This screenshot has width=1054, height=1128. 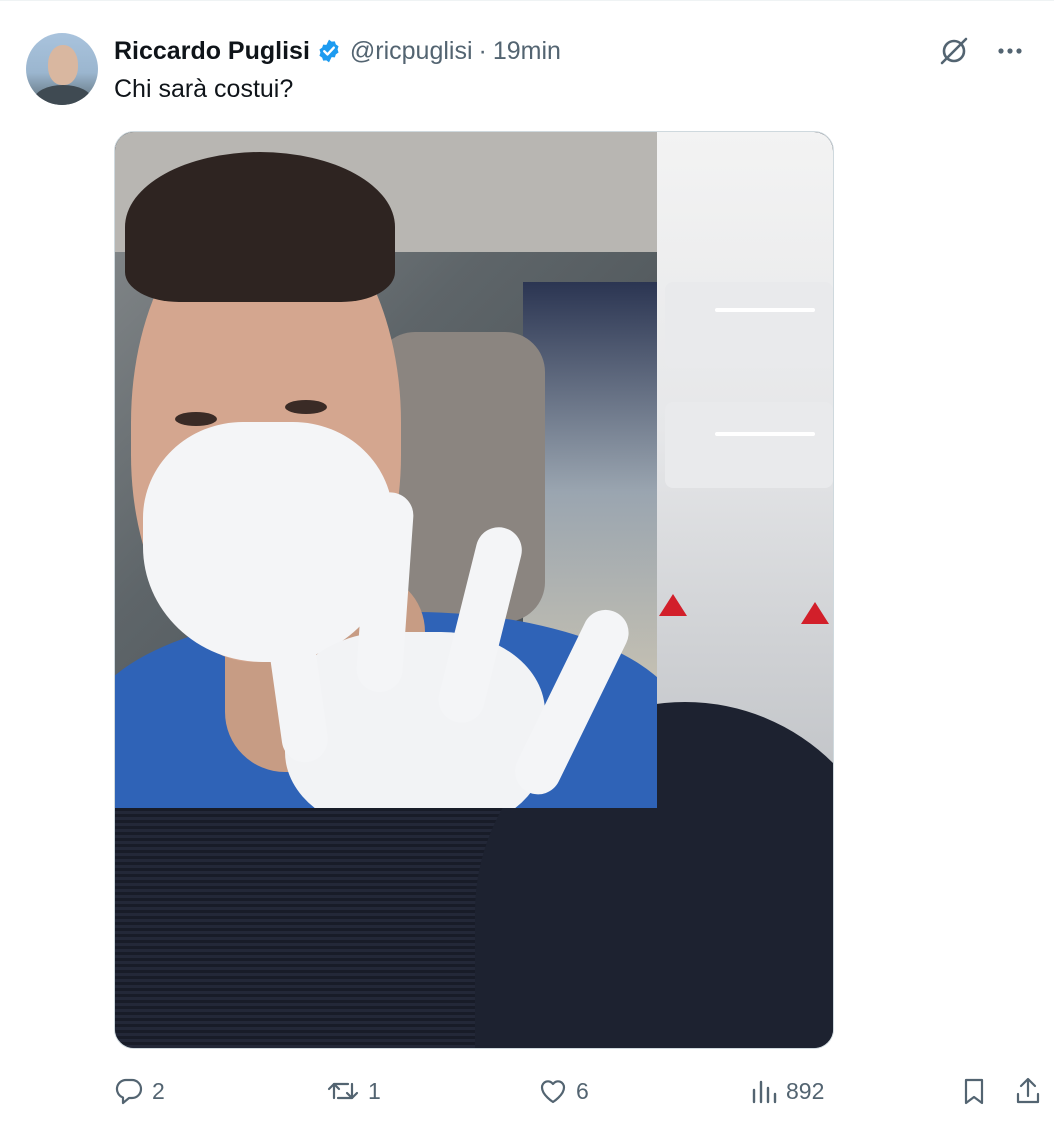 I want to click on reply-button: 2, so click(x=139, y=1091).